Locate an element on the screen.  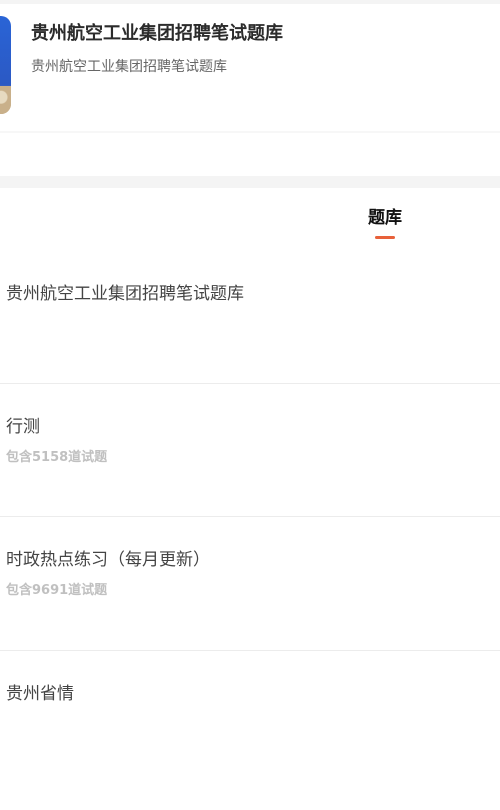
bank-cover-image is located at coordinates (5, 65).